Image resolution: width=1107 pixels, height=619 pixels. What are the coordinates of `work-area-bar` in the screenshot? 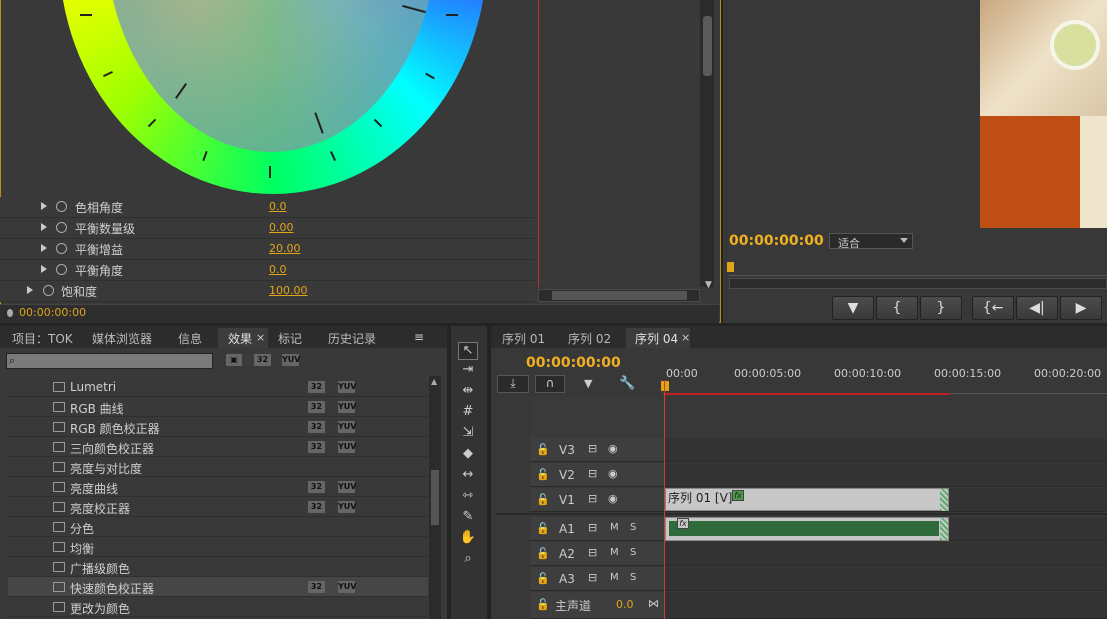 It's located at (807, 394).